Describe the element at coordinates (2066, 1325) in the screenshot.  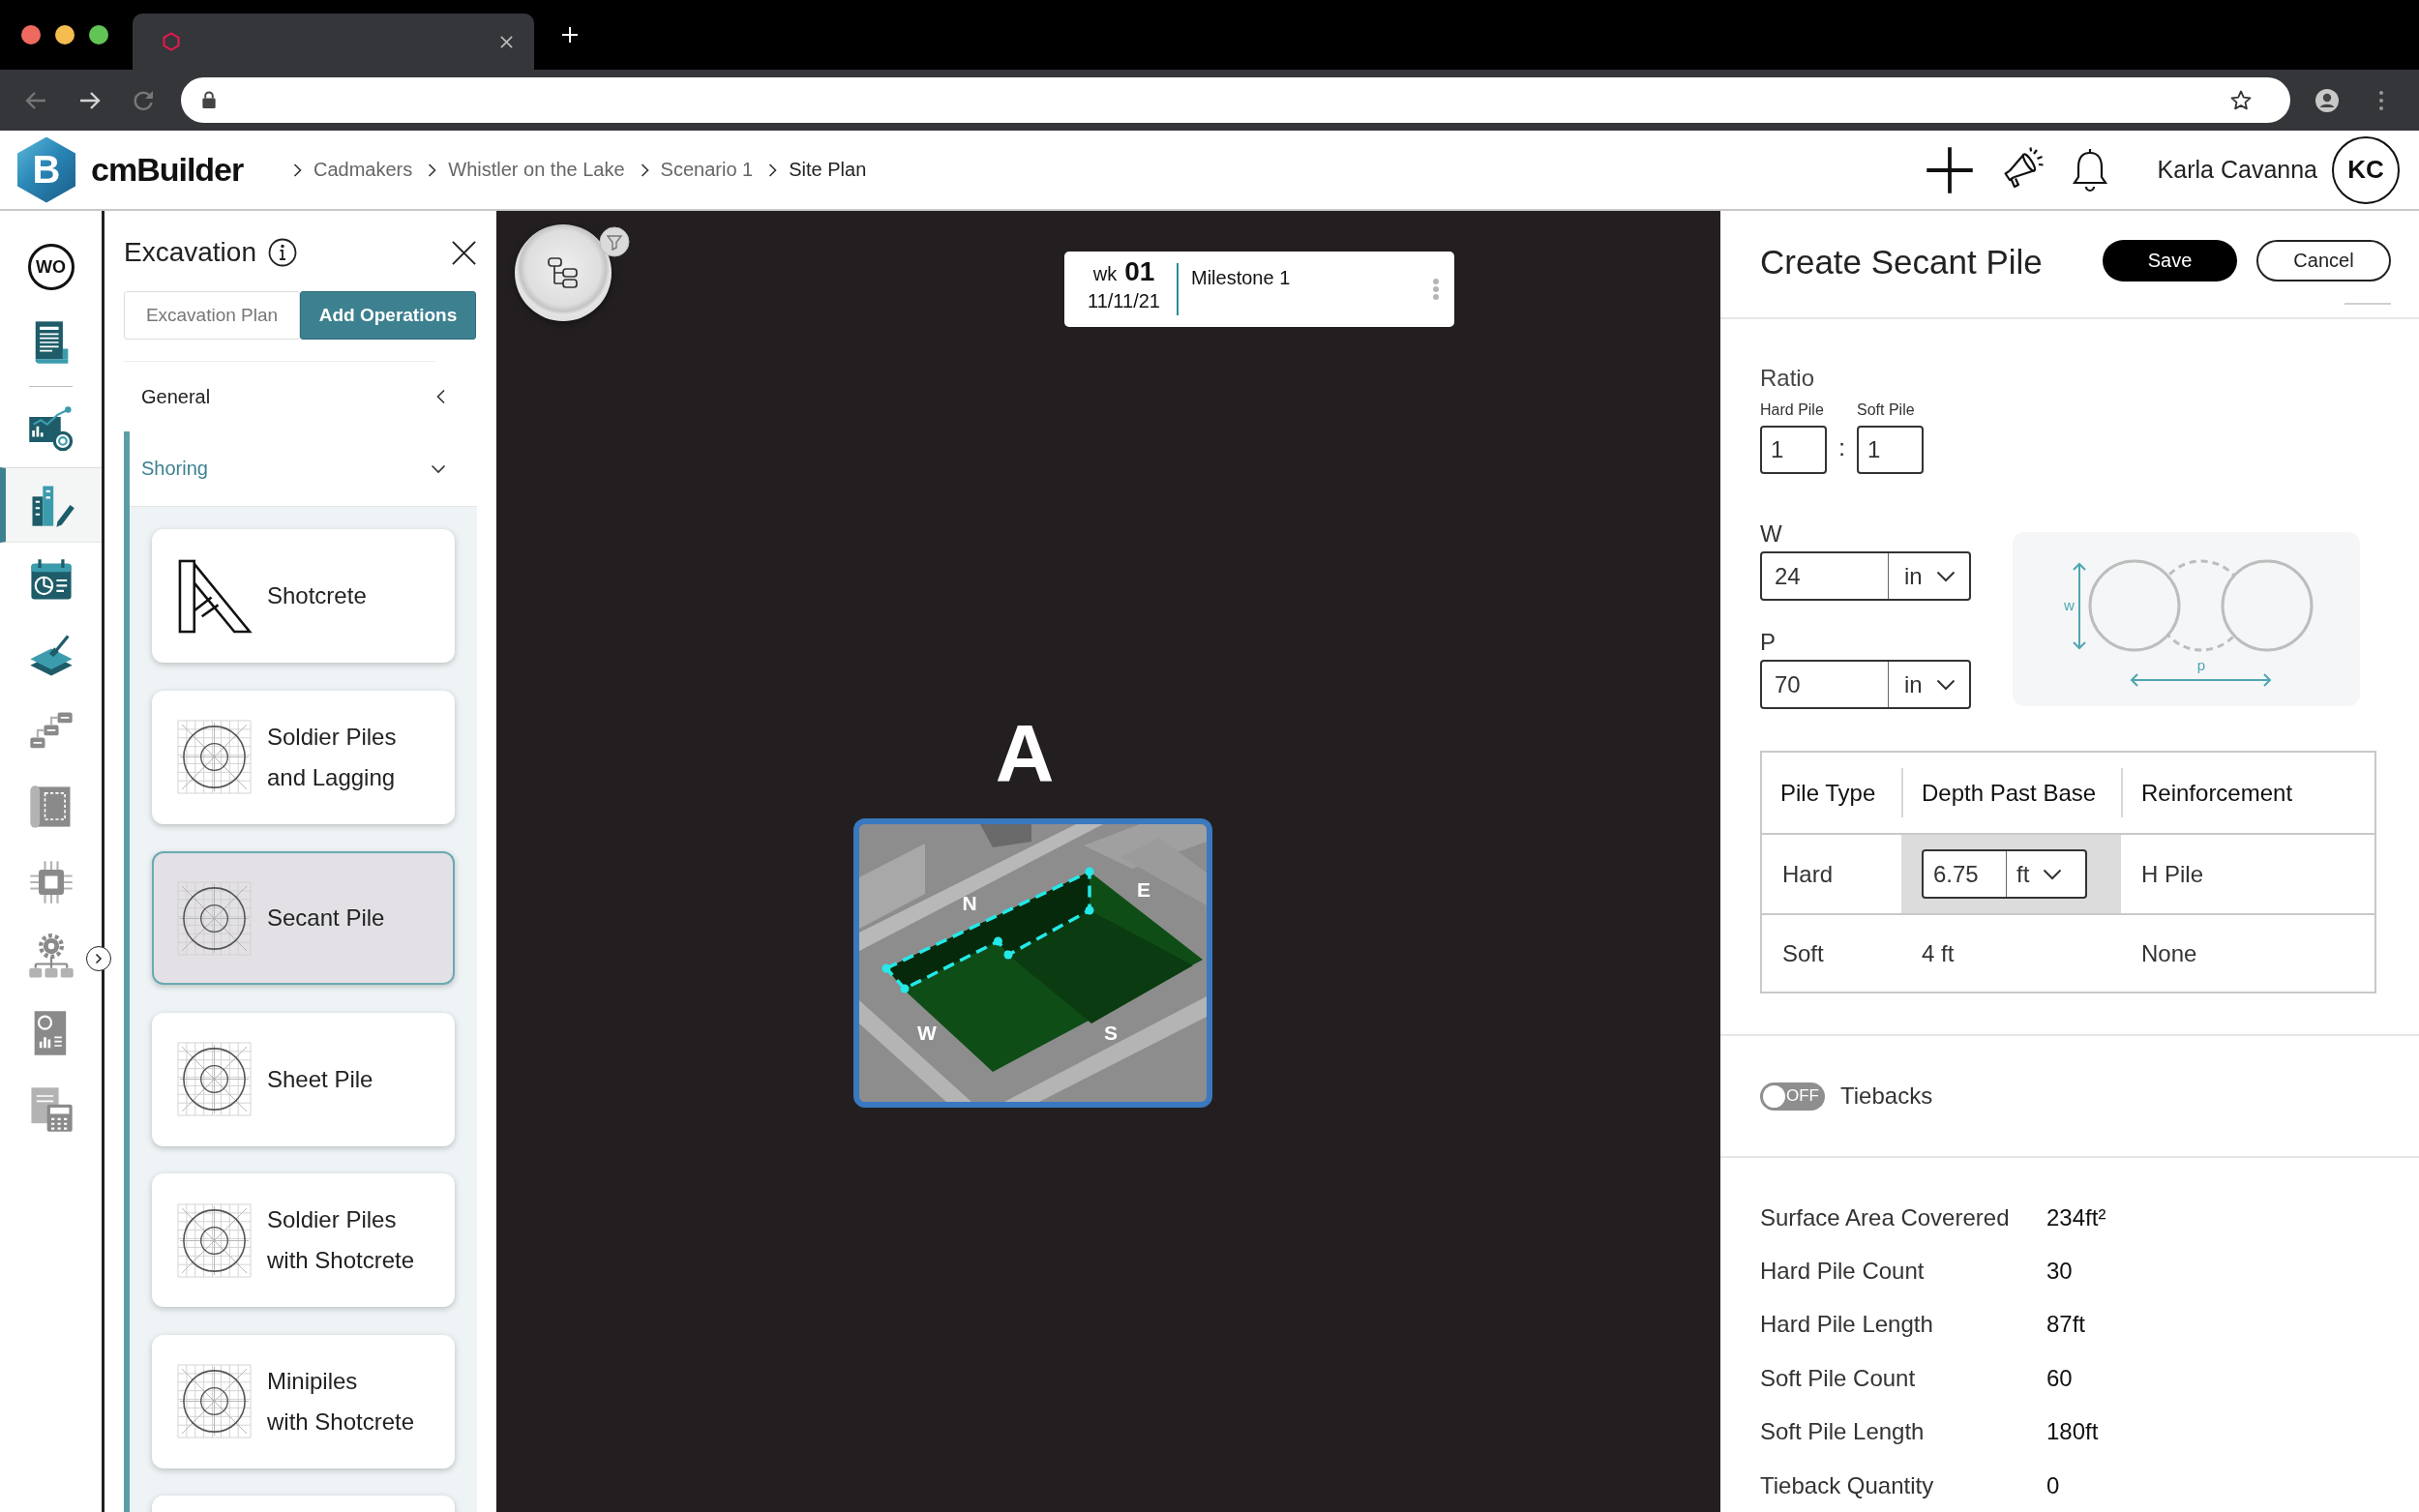
I see `stat-value: 87ft` at that location.